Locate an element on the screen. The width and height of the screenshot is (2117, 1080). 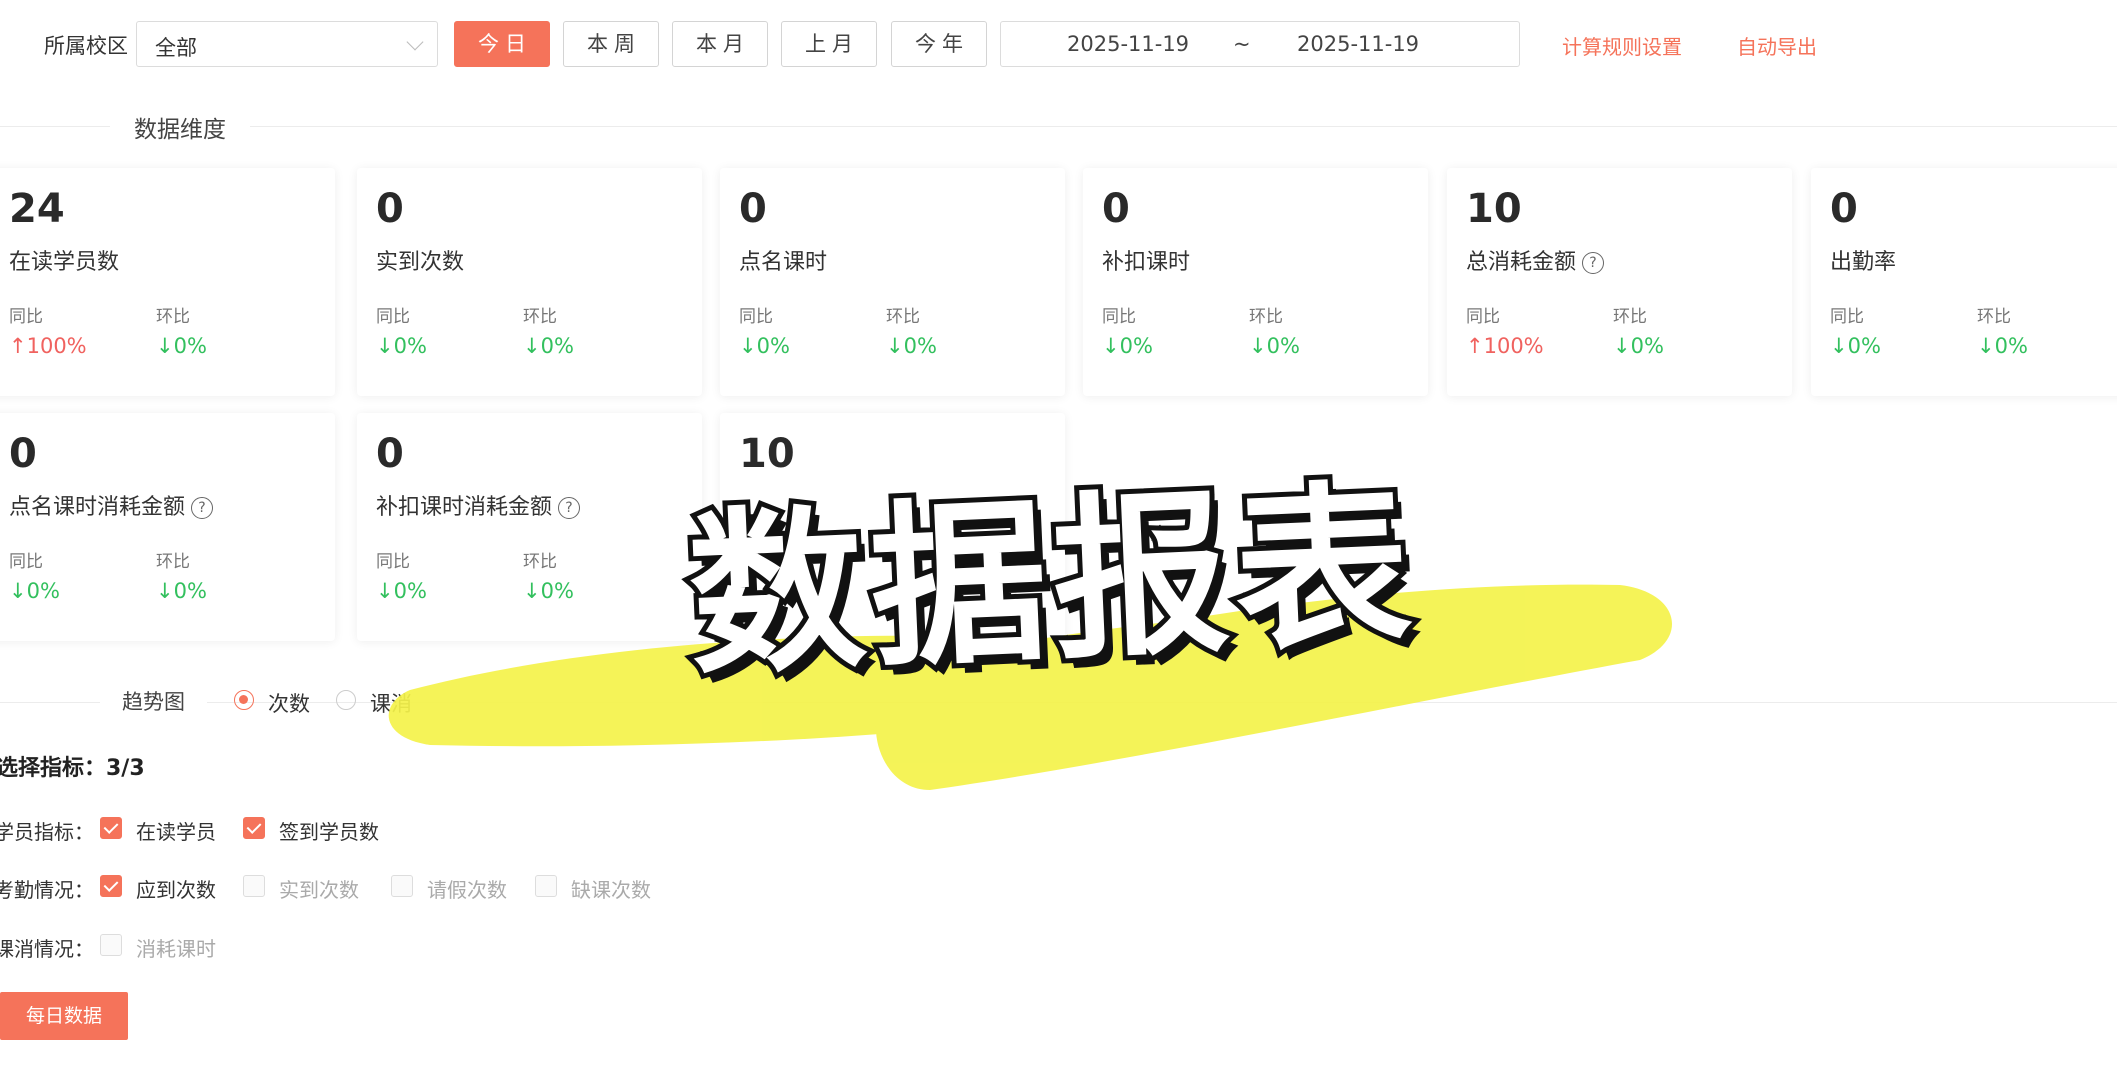
range-week-button: 本周 is located at coordinates (611, 44).